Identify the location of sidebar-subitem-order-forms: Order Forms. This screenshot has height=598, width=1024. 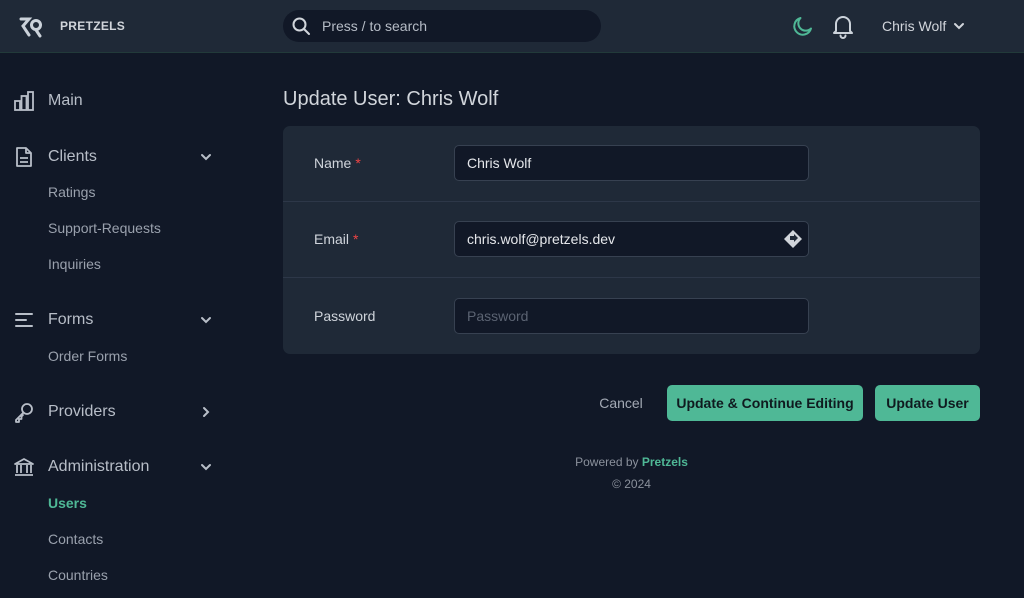
(87, 356).